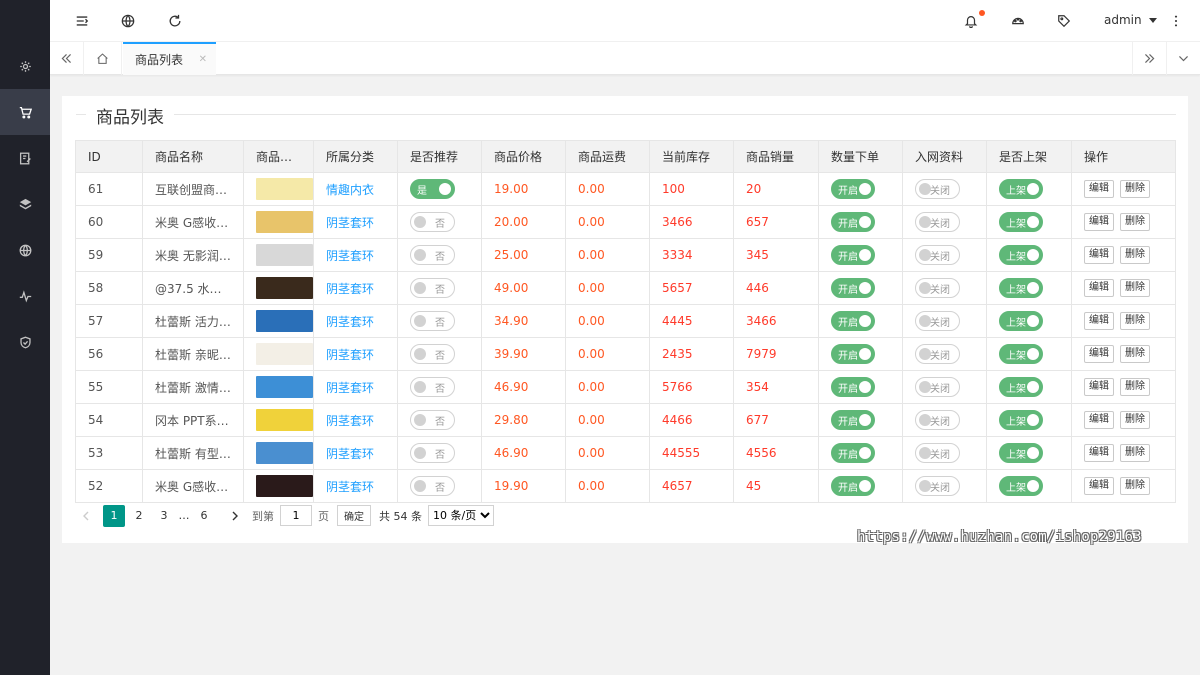 This screenshot has width=1200, height=675. What do you see at coordinates (1018, 21) in the screenshot?
I see `theme-icon` at bounding box center [1018, 21].